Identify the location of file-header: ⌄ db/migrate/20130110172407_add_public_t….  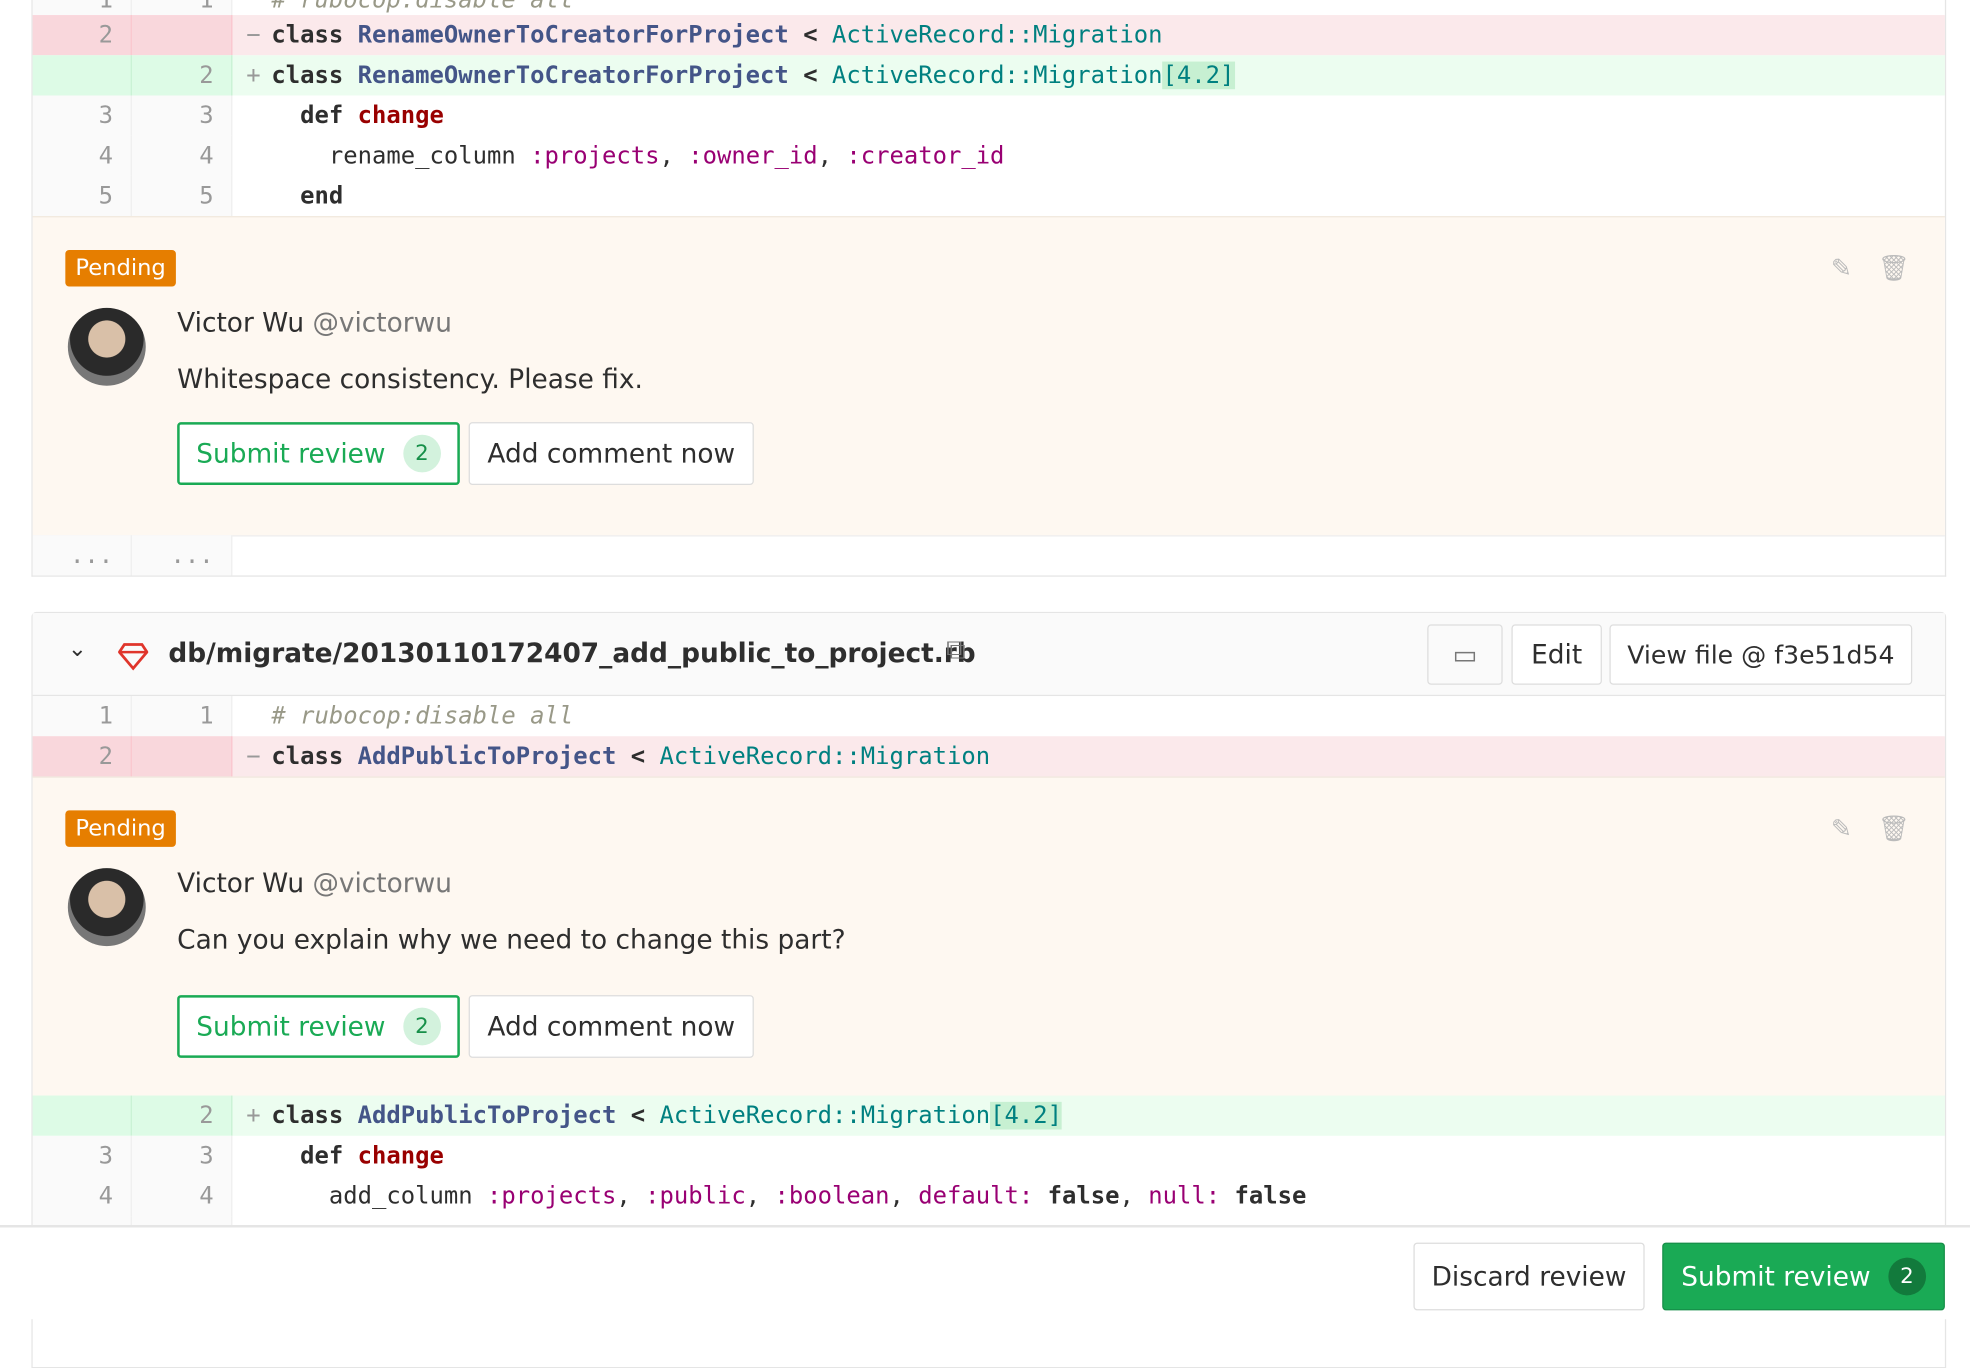
(988, 655).